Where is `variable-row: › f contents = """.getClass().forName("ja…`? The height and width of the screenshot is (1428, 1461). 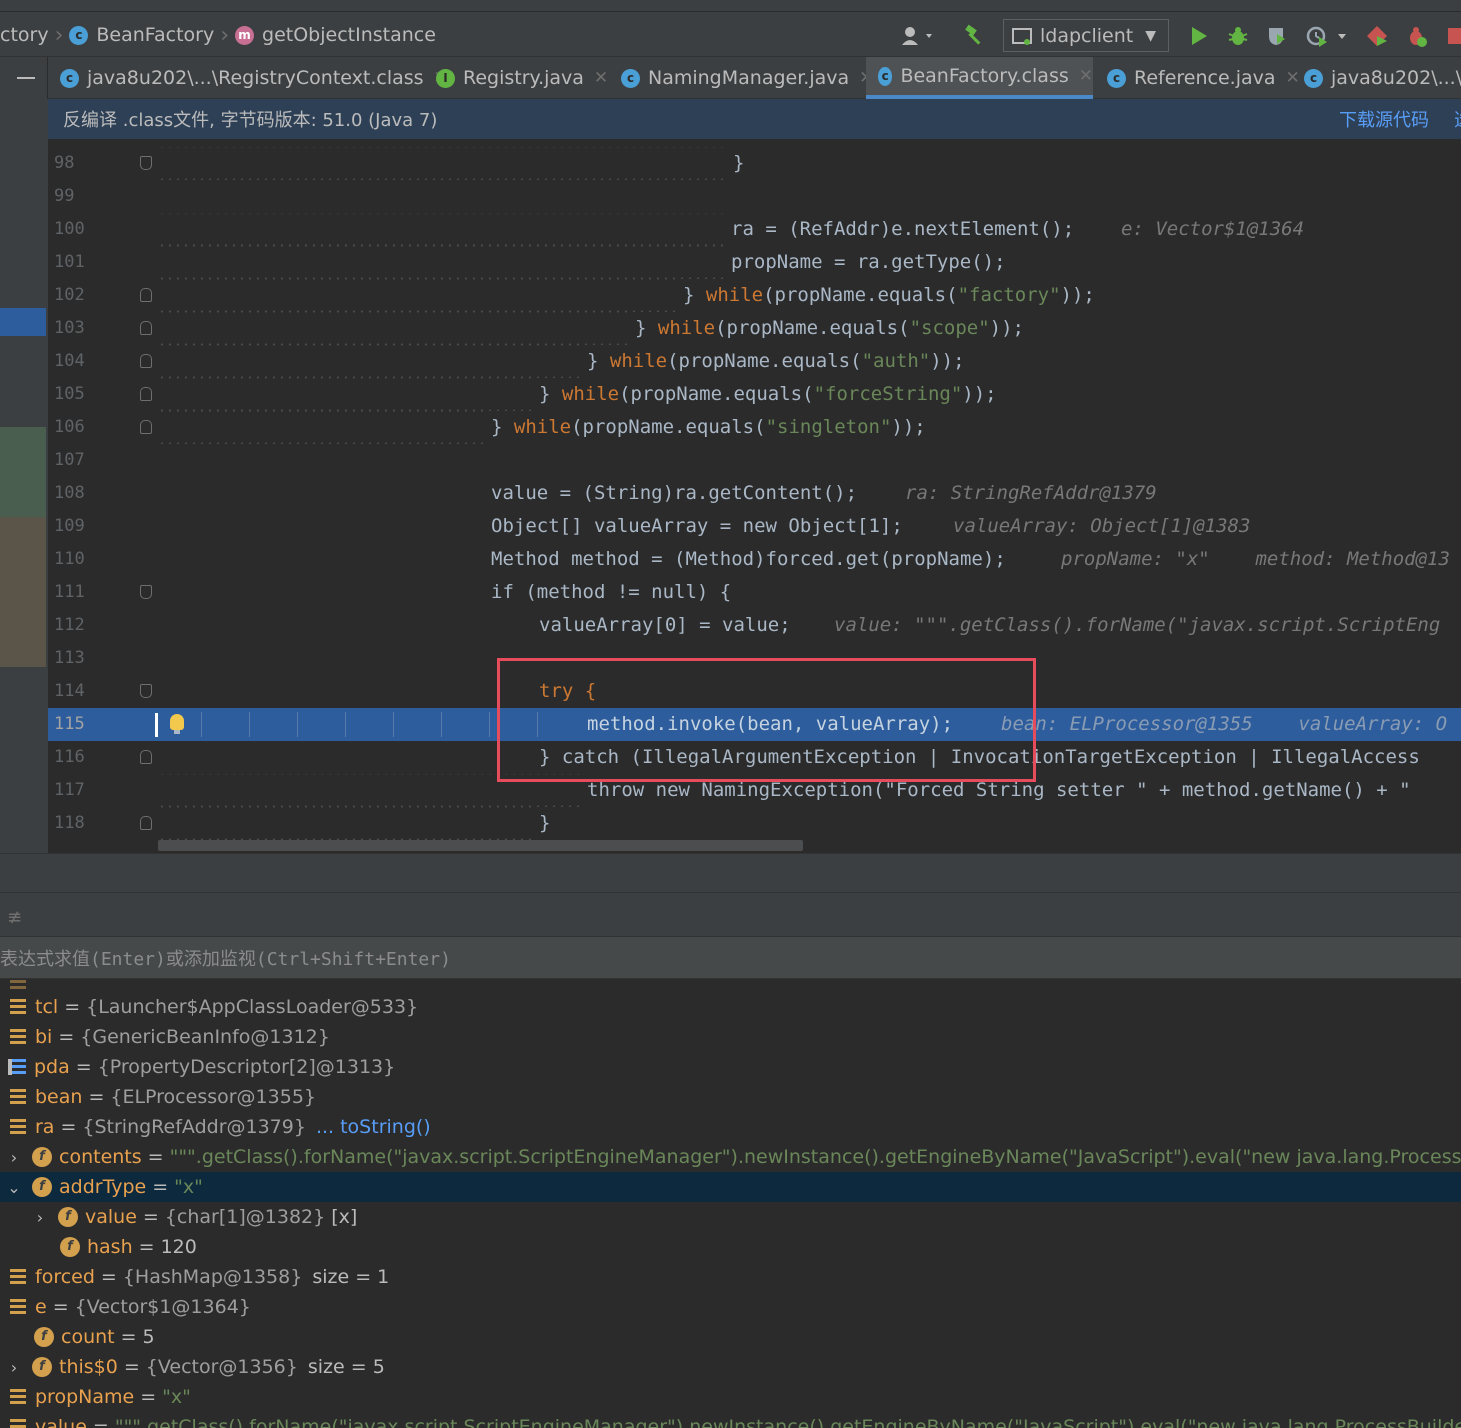
variable-row: › f contents = """.getClass().forName("ja… is located at coordinates (730, 1157).